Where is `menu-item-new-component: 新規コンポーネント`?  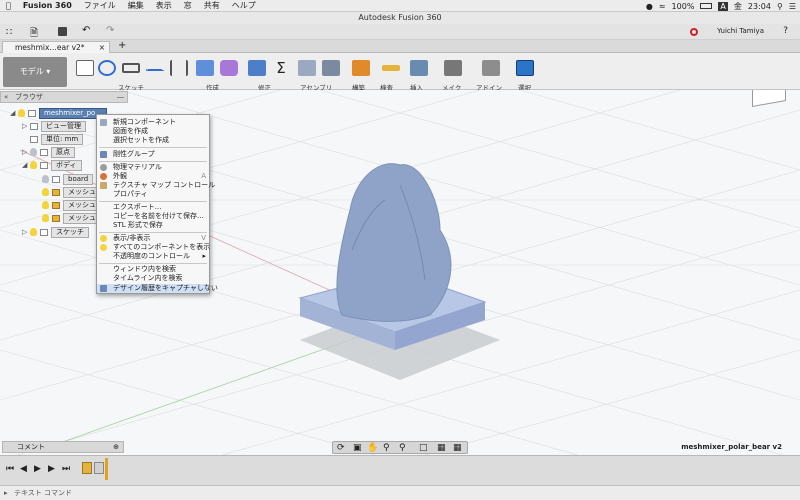 menu-item-new-component: 新規コンポーネント is located at coordinates (153, 122).